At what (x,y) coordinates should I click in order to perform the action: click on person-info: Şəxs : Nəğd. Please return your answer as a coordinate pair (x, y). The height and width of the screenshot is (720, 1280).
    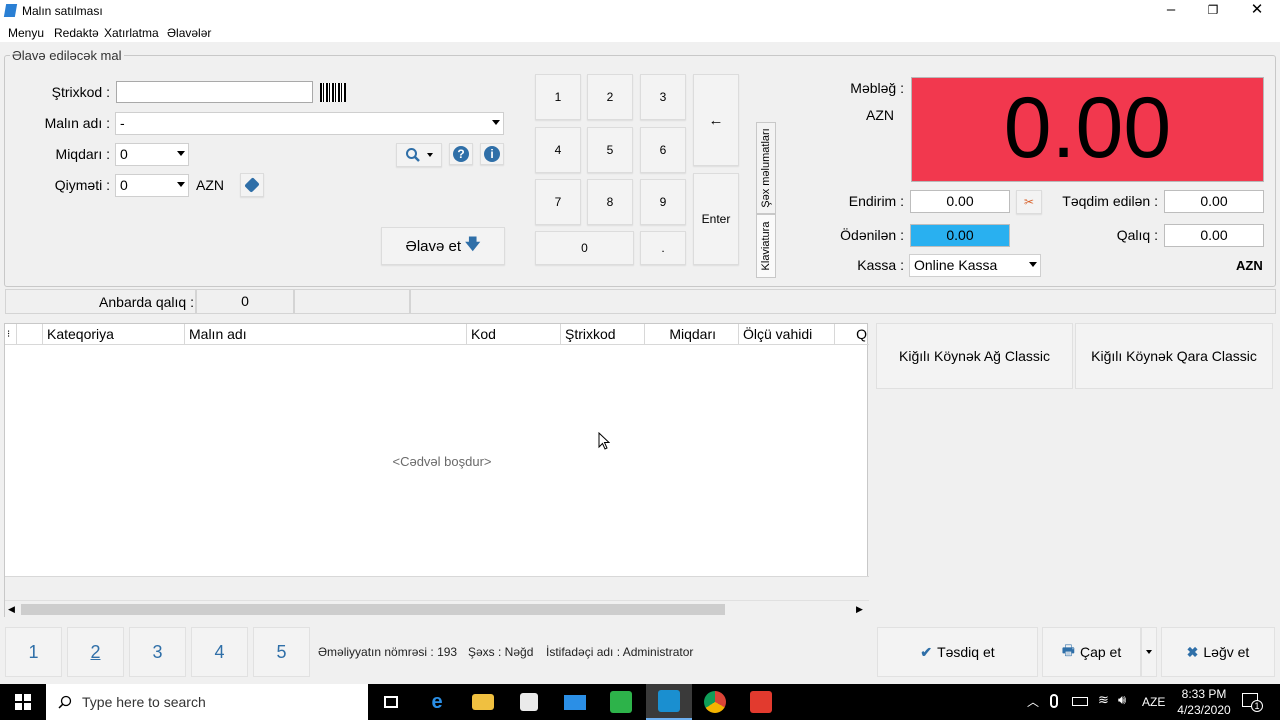
    Looking at the image, I should click on (501, 652).